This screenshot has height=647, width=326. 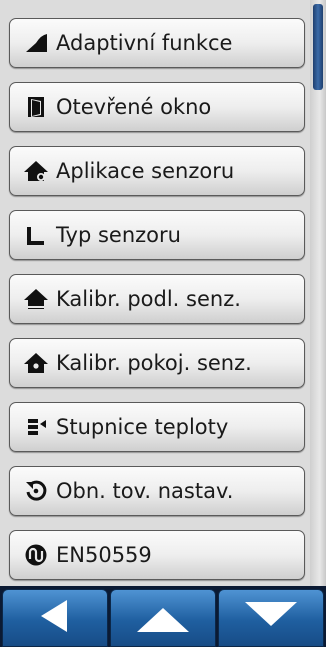 I want to click on menu-item-adaptive-function: Adaptivní funkce, so click(x=157, y=43).